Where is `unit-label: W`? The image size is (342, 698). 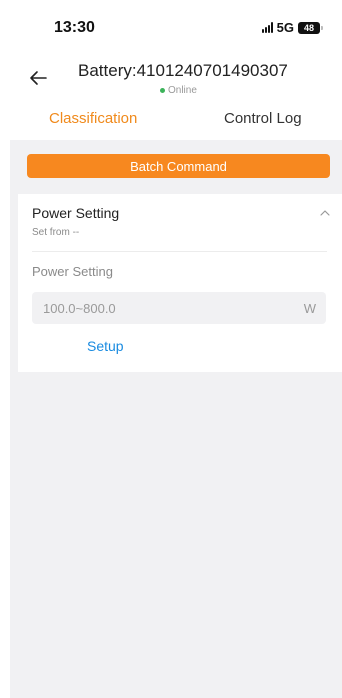 unit-label: W is located at coordinates (309, 308).